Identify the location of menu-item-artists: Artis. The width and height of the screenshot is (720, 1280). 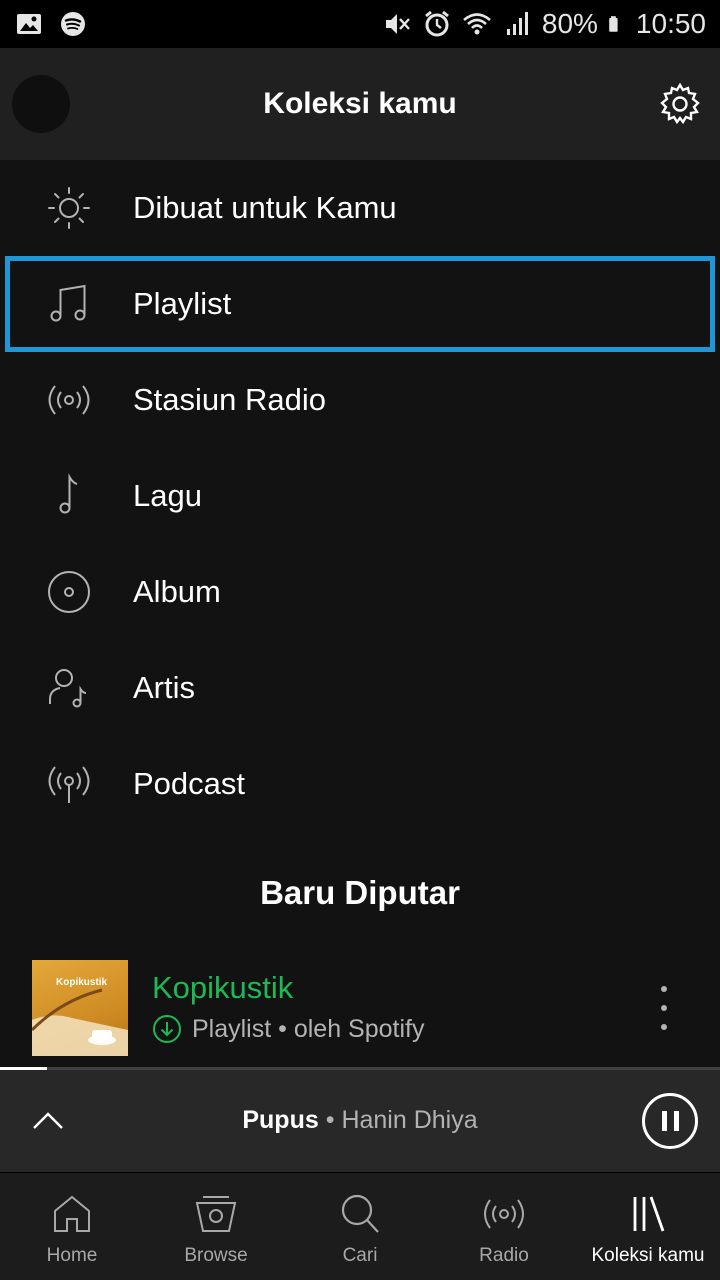
(360, 688).